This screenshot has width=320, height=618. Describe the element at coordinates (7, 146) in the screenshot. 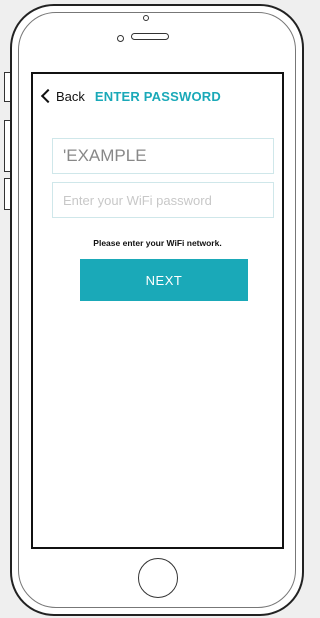

I see `volume-up-button` at that location.